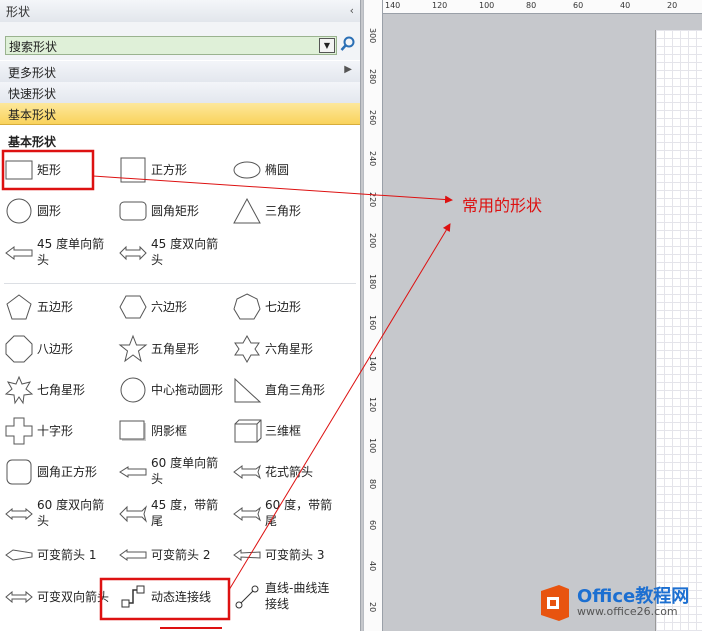 The width and height of the screenshot is (702, 631). What do you see at coordinates (555, 603) in the screenshot?
I see `office-logo-icon` at bounding box center [555, 603].